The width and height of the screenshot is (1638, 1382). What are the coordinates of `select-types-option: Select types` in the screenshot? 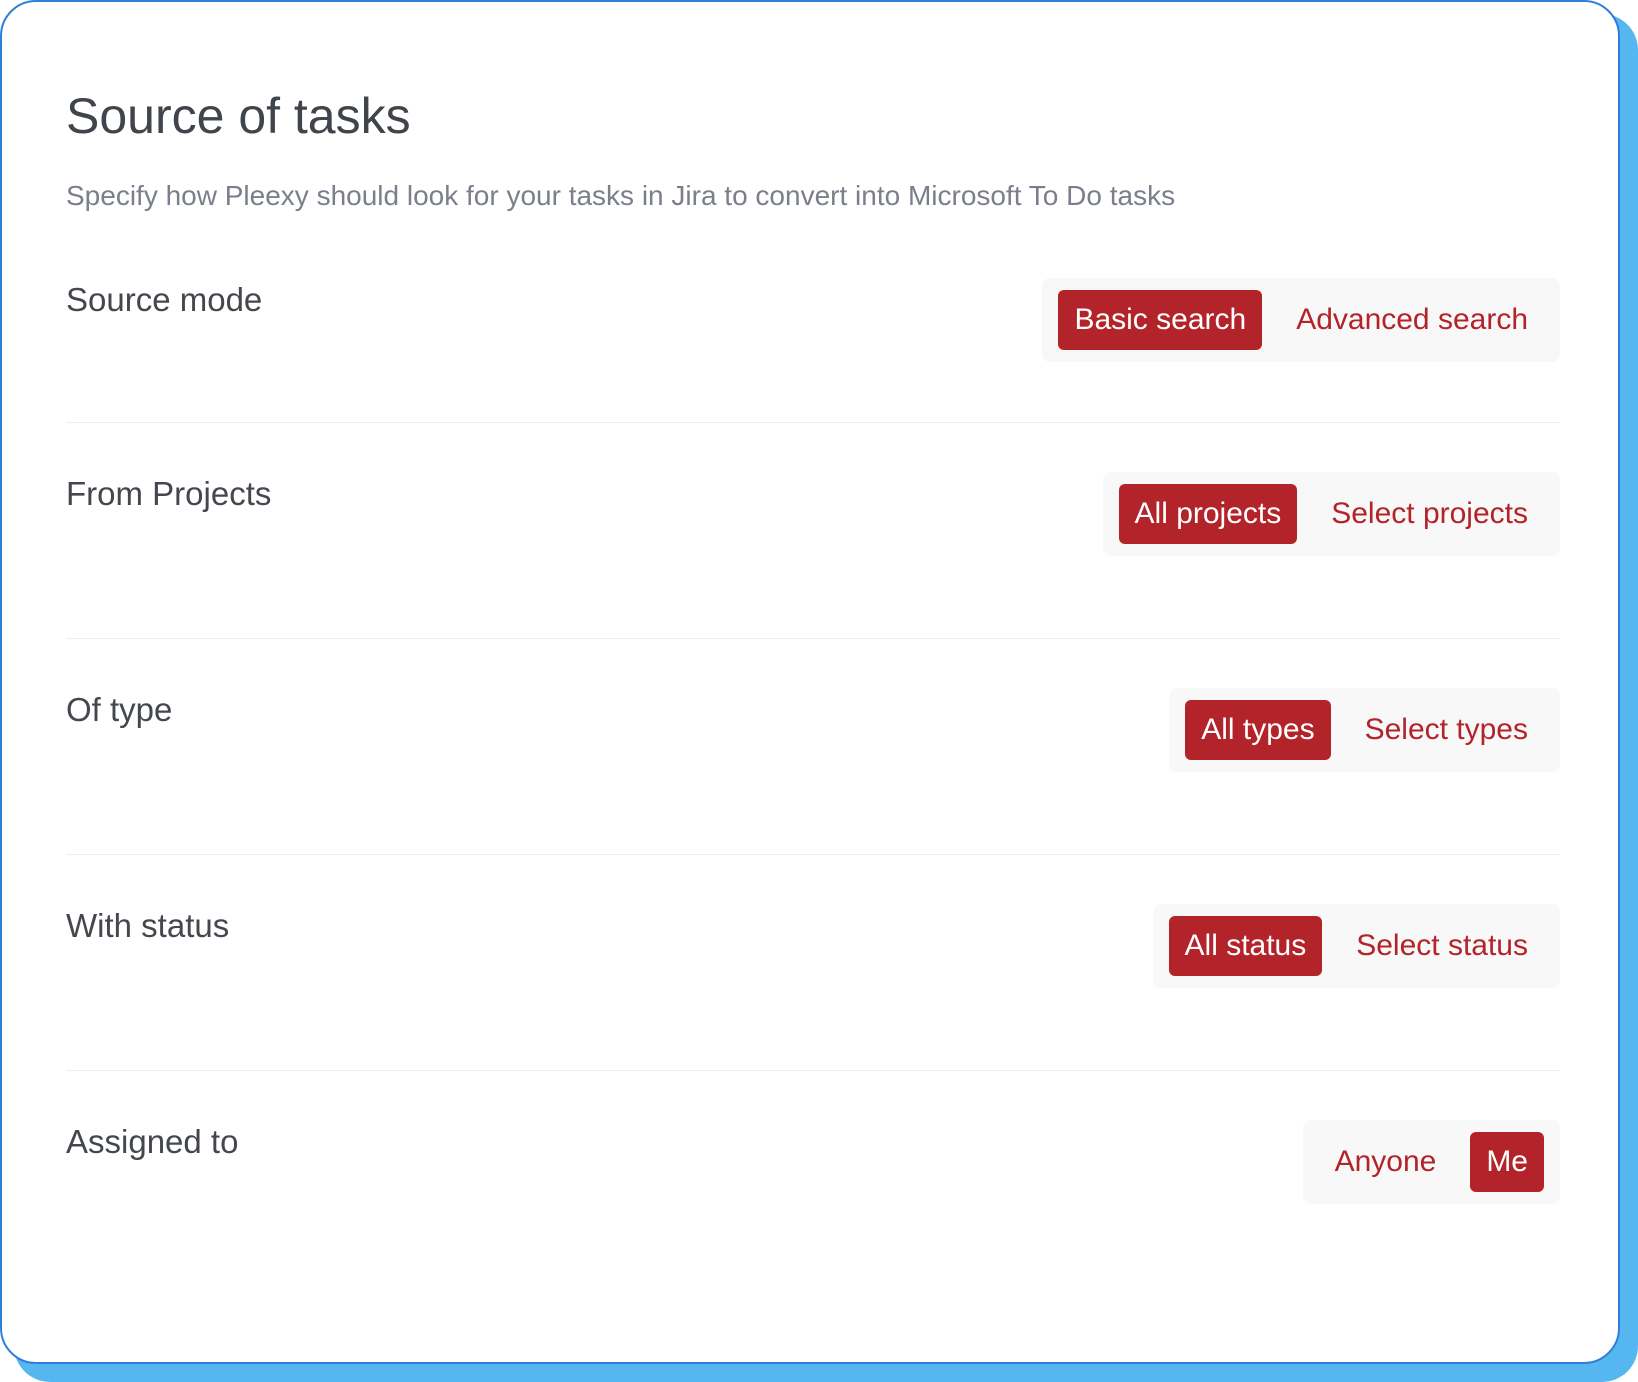 It's located at (1446, 730).